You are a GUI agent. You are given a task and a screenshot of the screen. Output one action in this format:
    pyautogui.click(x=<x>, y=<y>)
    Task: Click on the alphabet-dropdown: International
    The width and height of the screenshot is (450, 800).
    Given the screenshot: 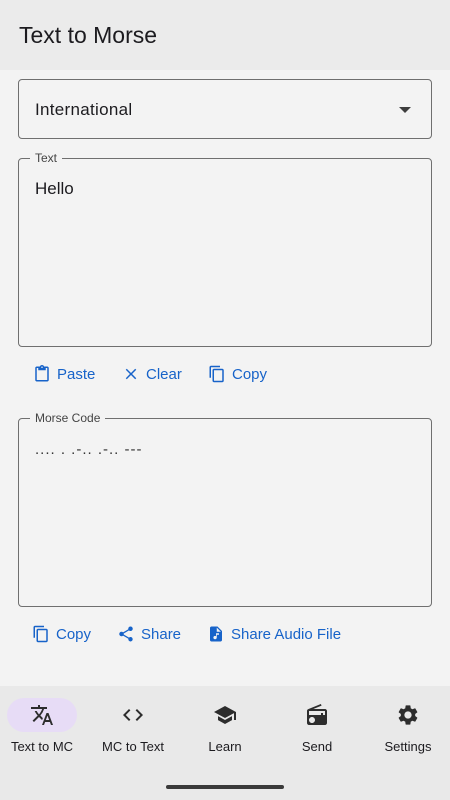 What is the action you would take?
    pyautogui.click(x=225, y=109)
    